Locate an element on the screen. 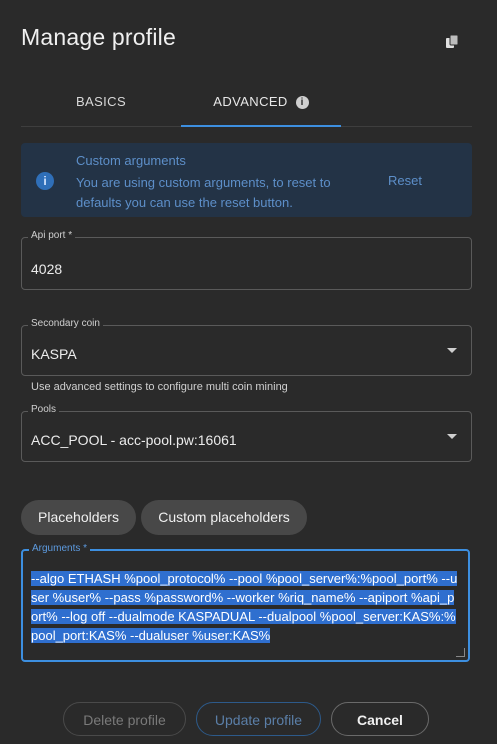 This screenshot has height=744, width=497. alert-title: Custom arguments is located at coordinates (131, 160).